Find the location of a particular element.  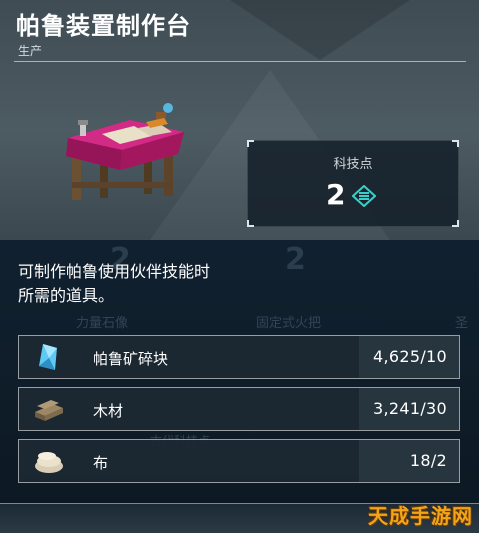

header-divider is located at coordinates (240, 61).